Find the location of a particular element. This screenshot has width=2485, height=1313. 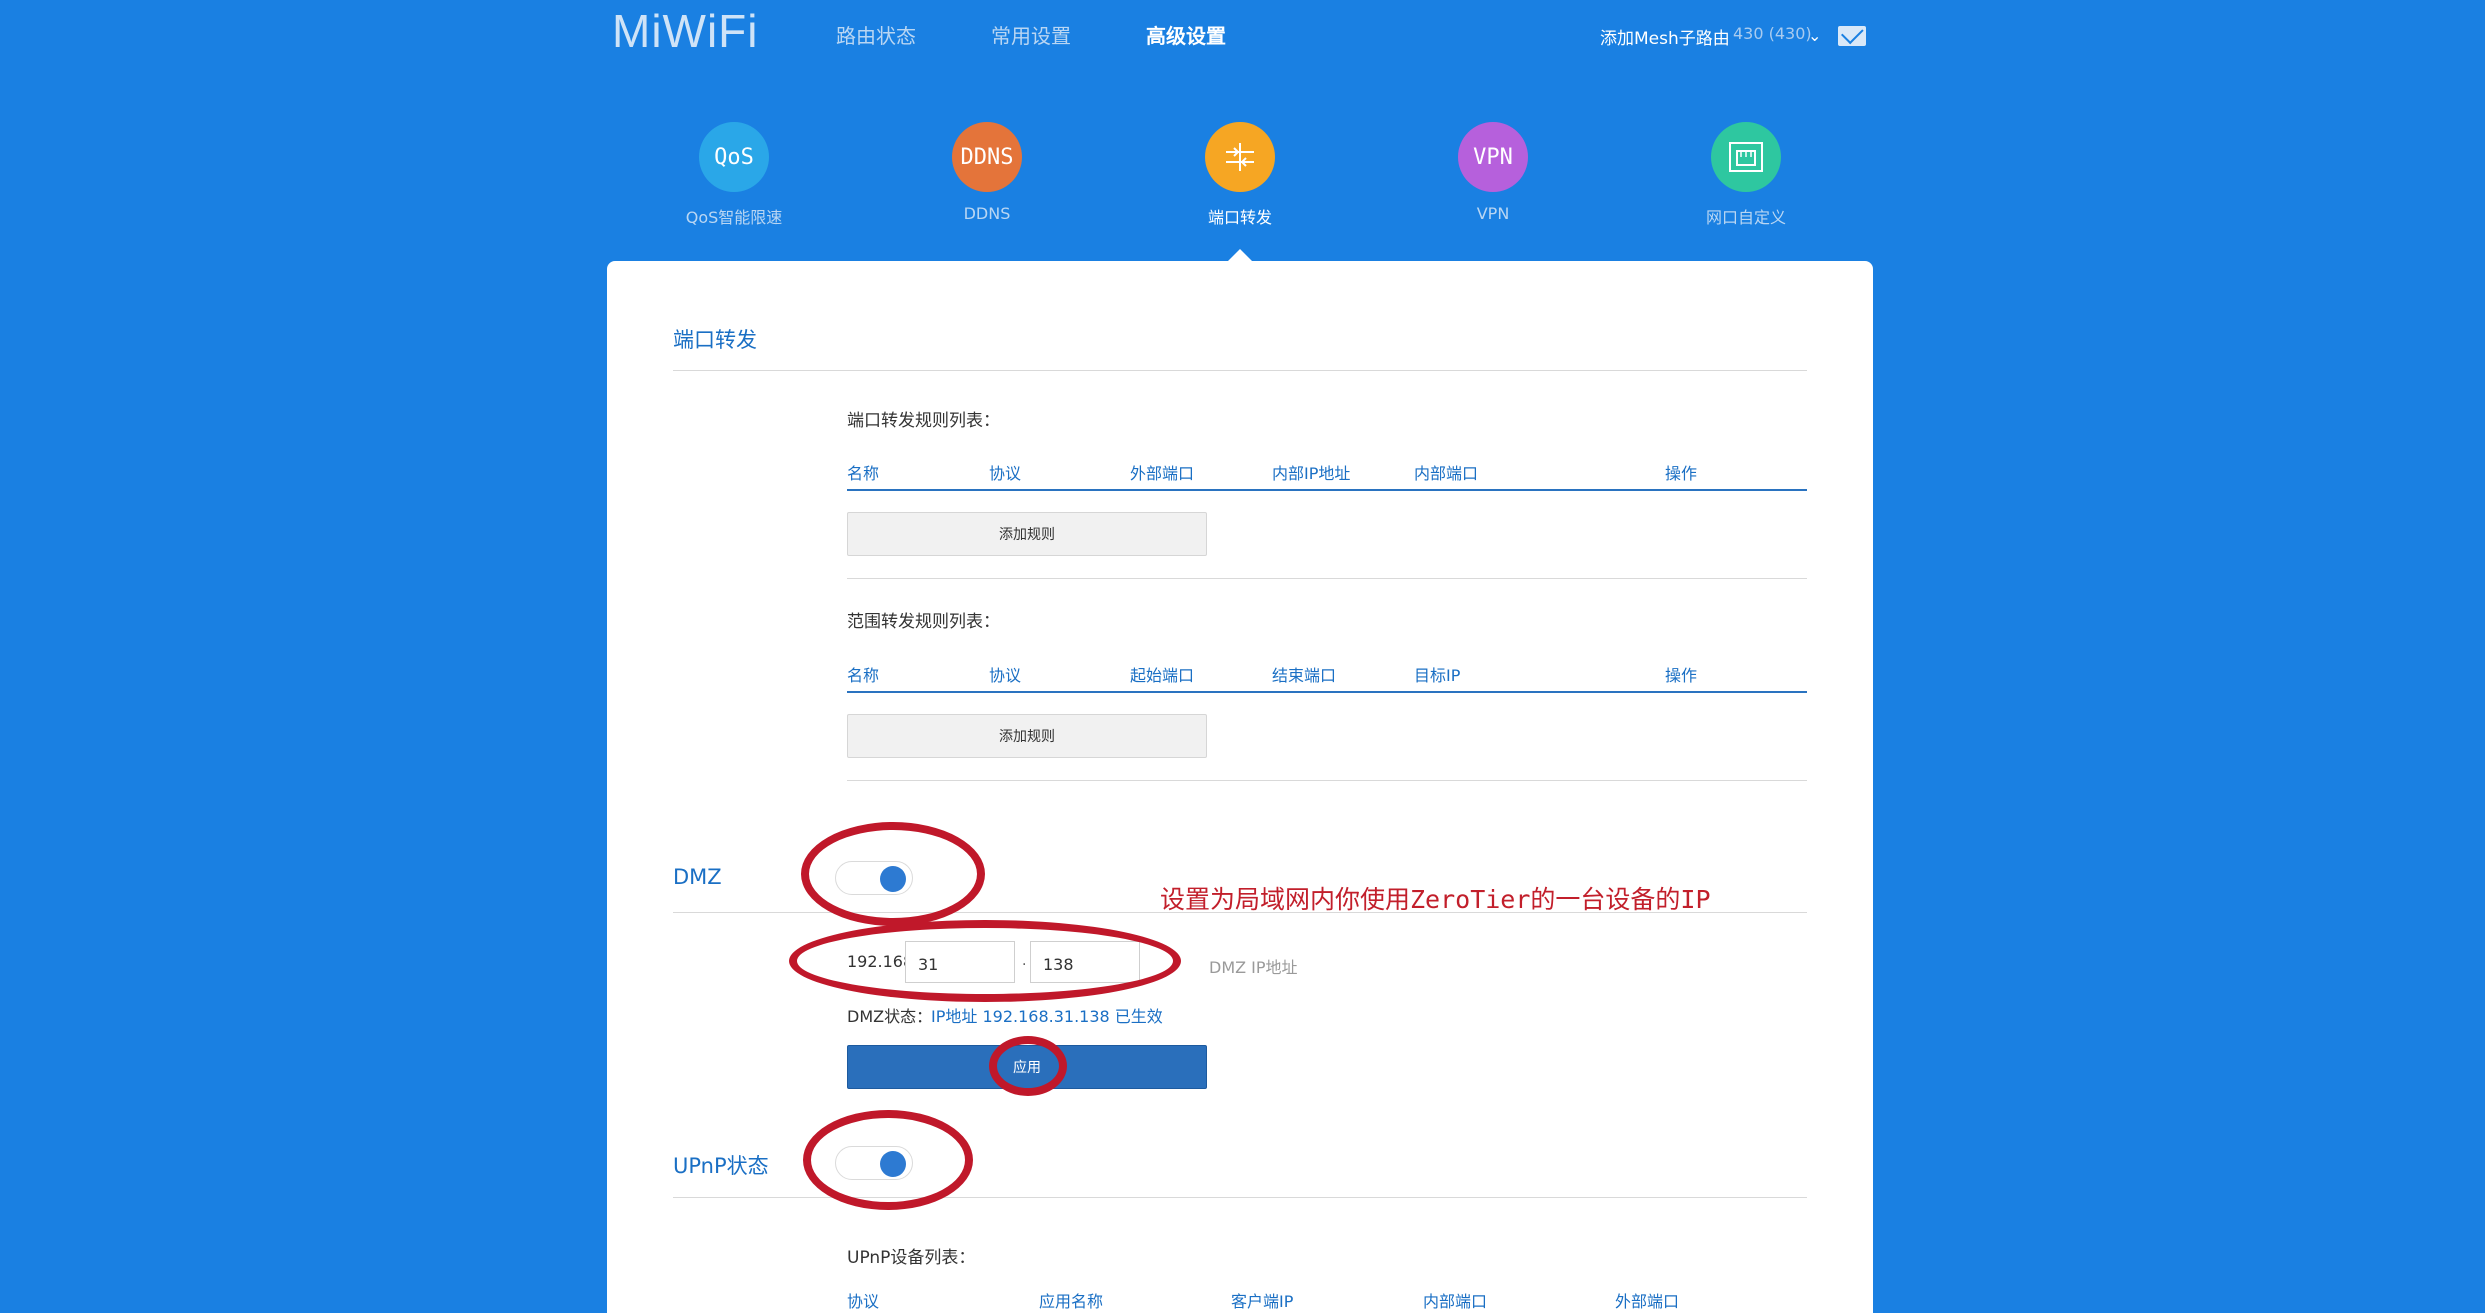

dmz-status-label: DMZ状态： is located at coordinates (890, 1016).